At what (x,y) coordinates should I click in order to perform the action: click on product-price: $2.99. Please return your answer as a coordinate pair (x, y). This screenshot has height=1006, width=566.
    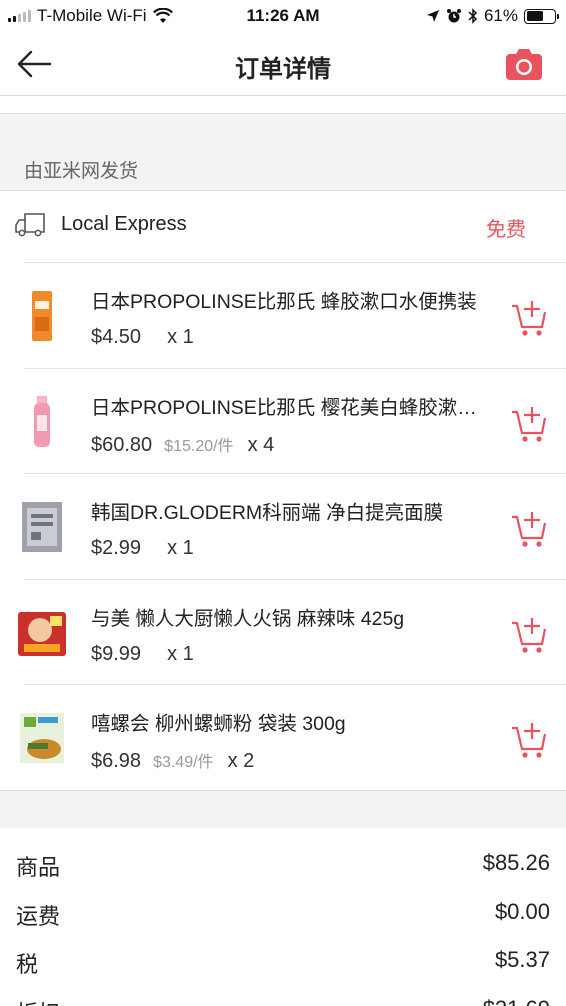
    Looking at the image, I should click on (116, 548).